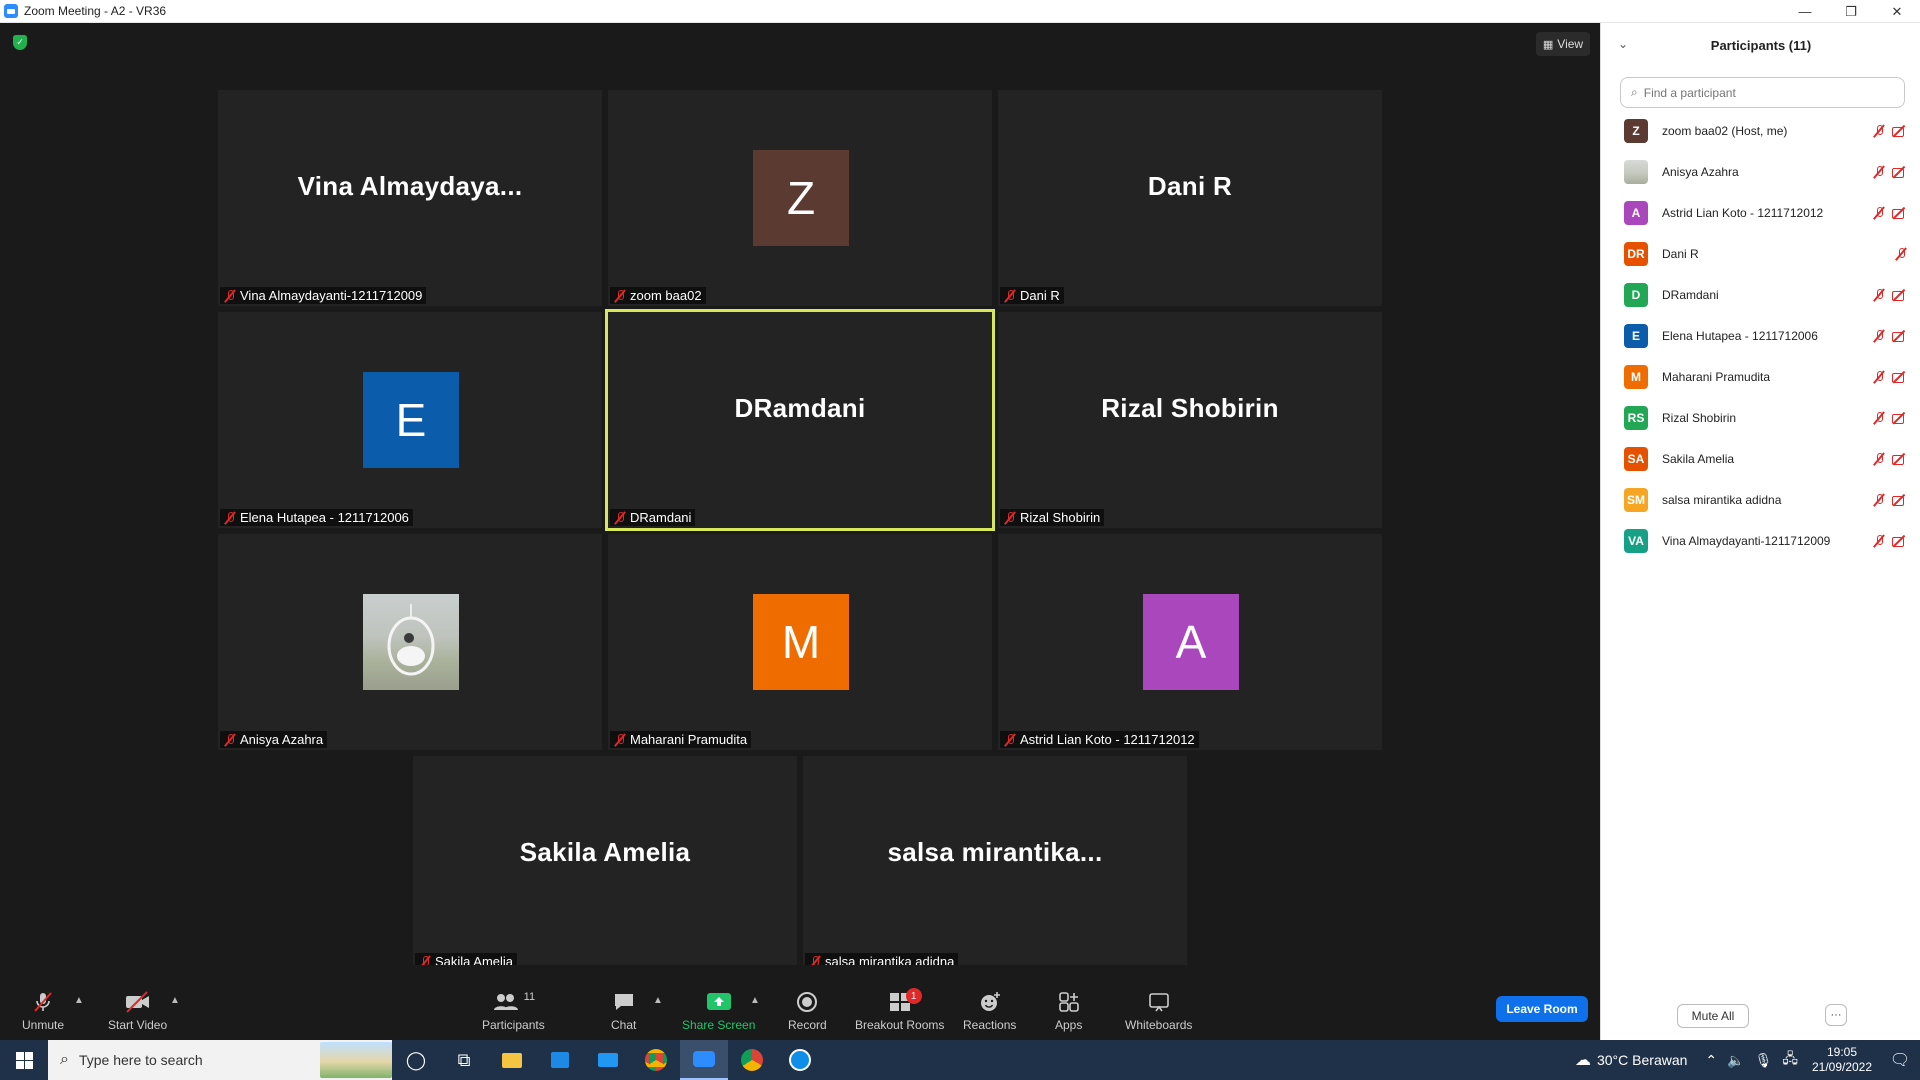  Describe the element at coordinates (1766, 541) in the screenshot. I see `participant-row: VA Vina Almaydayanti-1211712009` at that location.